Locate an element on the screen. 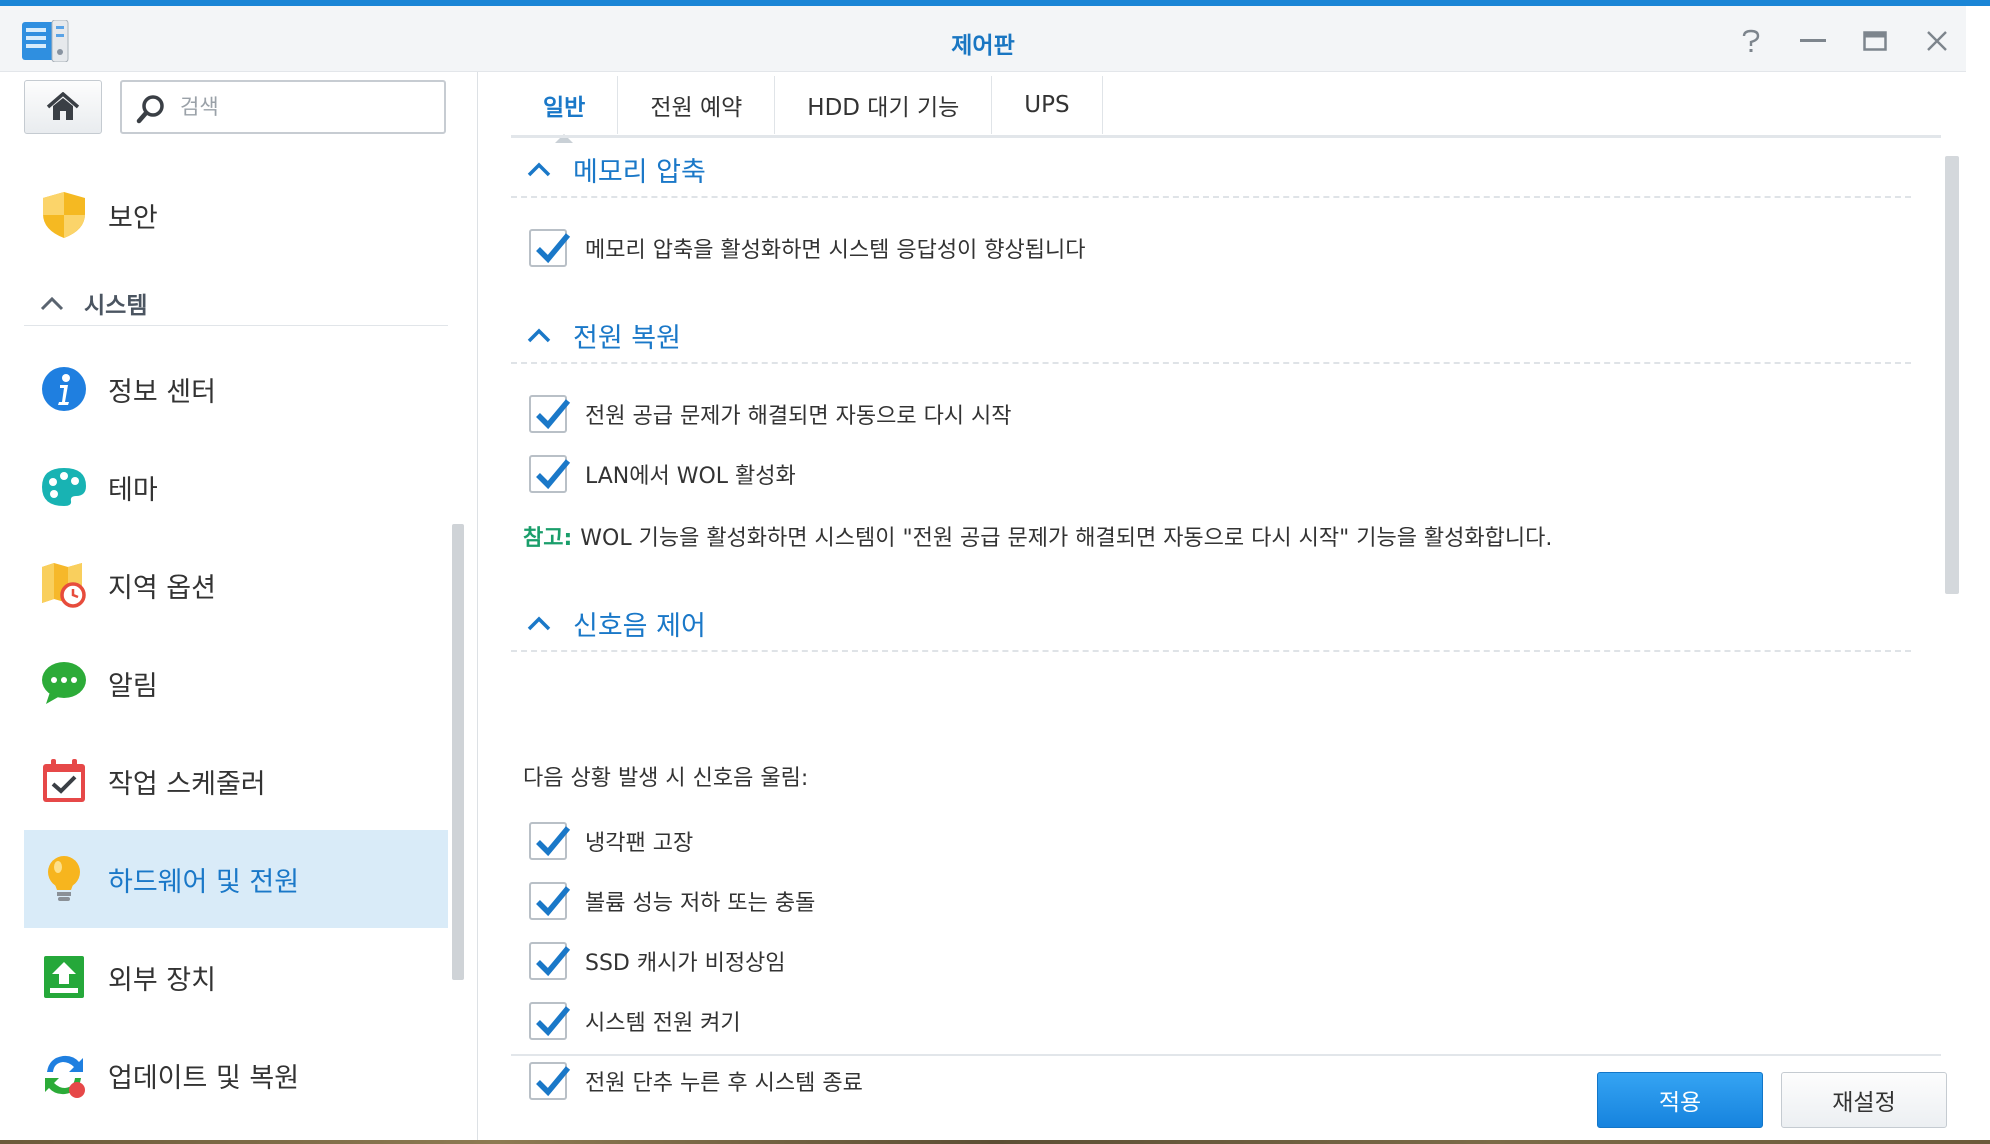  section-power-recovery: 전원 복원 is located at coordinates (1211, 336).